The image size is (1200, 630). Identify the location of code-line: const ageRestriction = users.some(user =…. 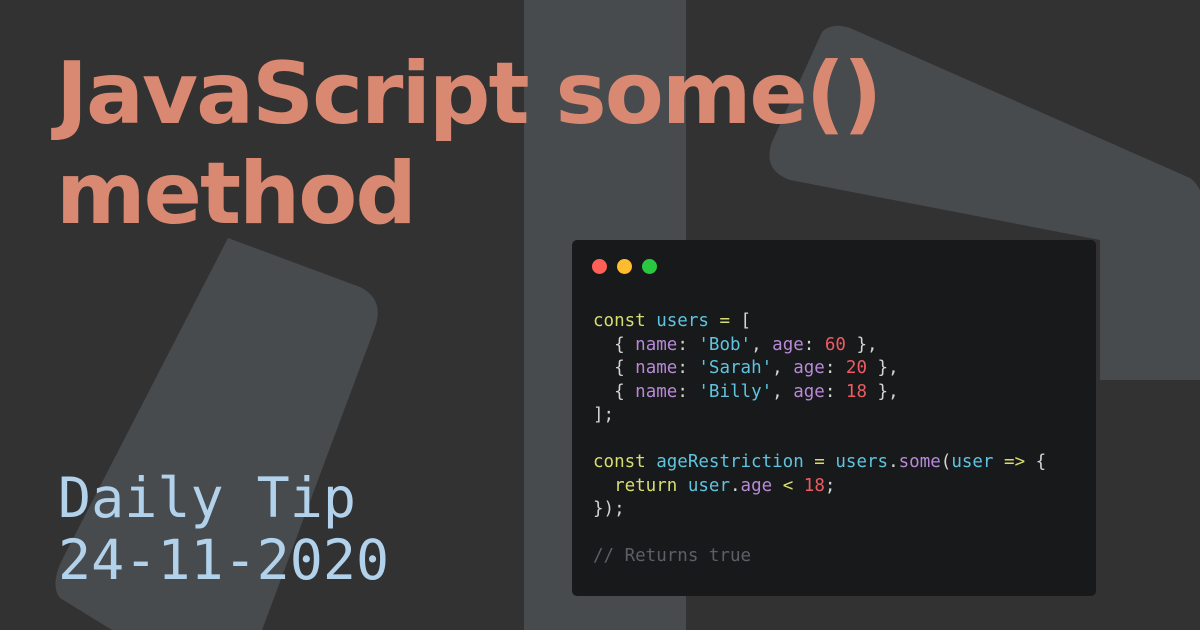
(819, 463).